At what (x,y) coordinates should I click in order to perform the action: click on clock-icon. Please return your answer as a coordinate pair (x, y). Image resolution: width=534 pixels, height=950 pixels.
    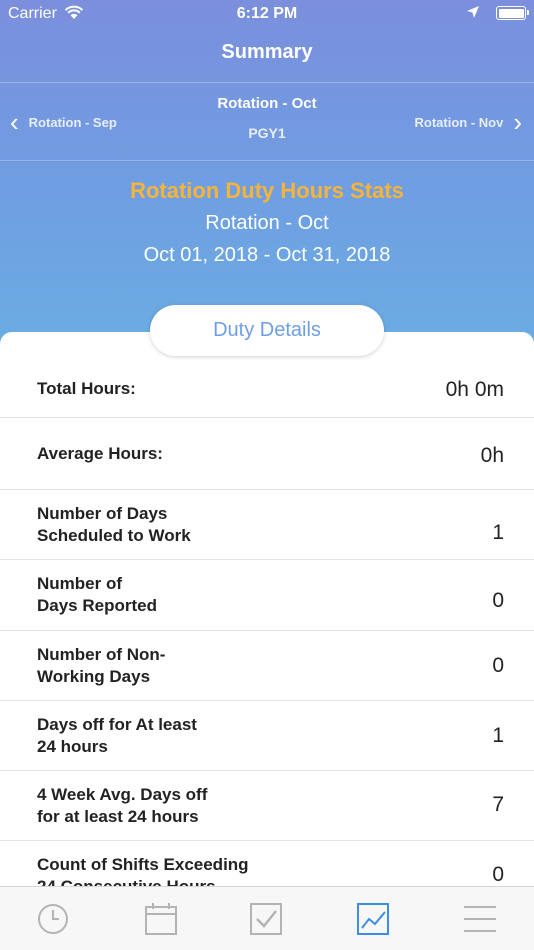
    Looking at the image, I should click on (53, 919).